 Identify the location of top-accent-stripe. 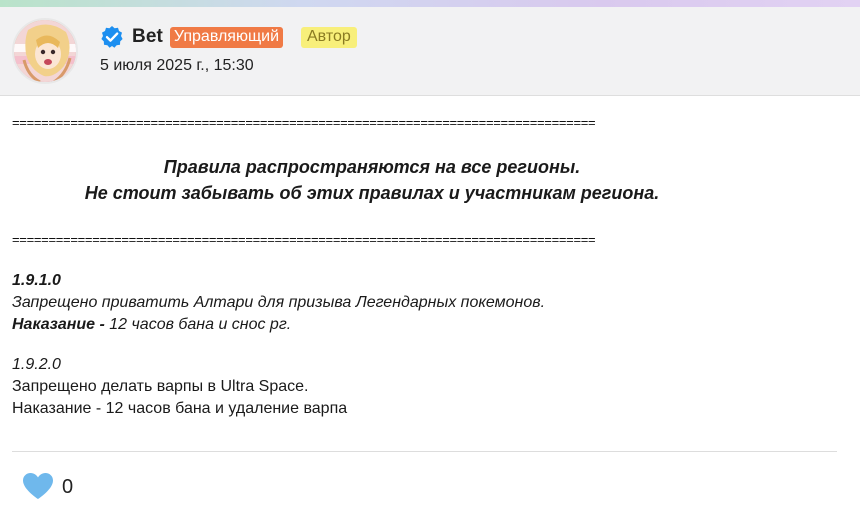
(430, 3).